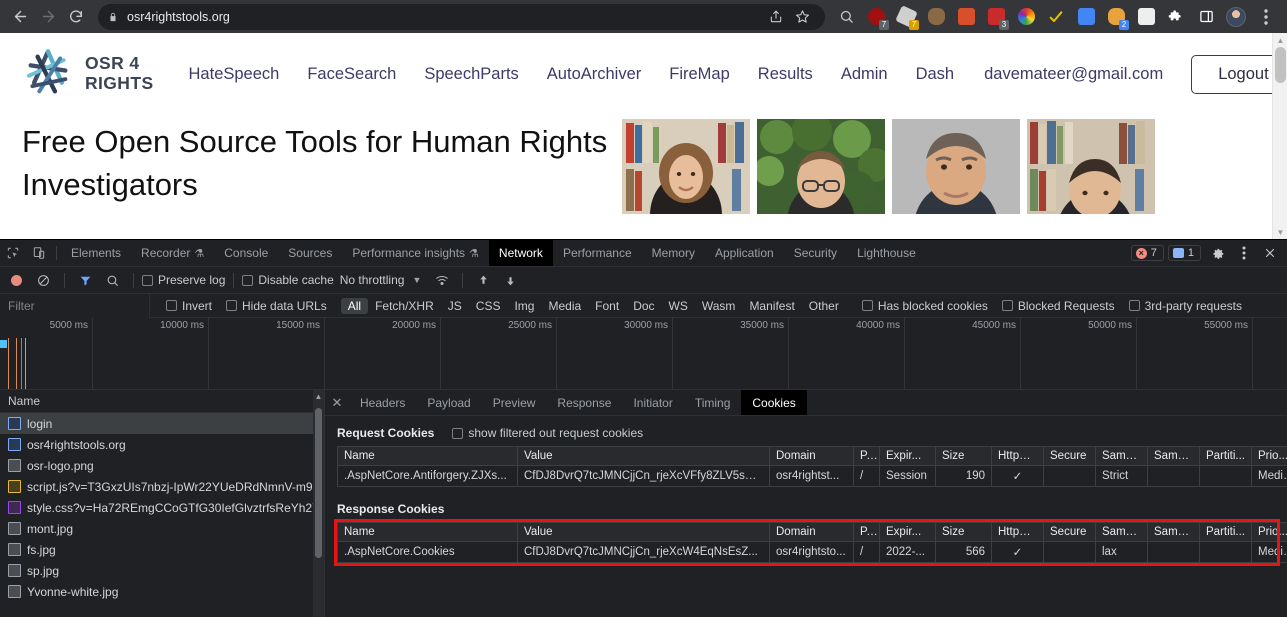  I want to click on nav-link-hatespeech: HateSpeech, so click(234, 74).